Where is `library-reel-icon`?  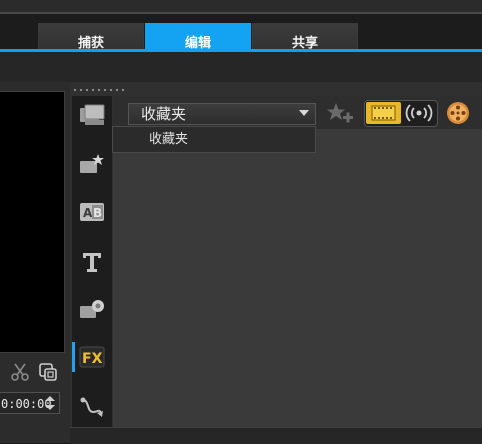 library-reel-icon is located at coordinates (458, 113).